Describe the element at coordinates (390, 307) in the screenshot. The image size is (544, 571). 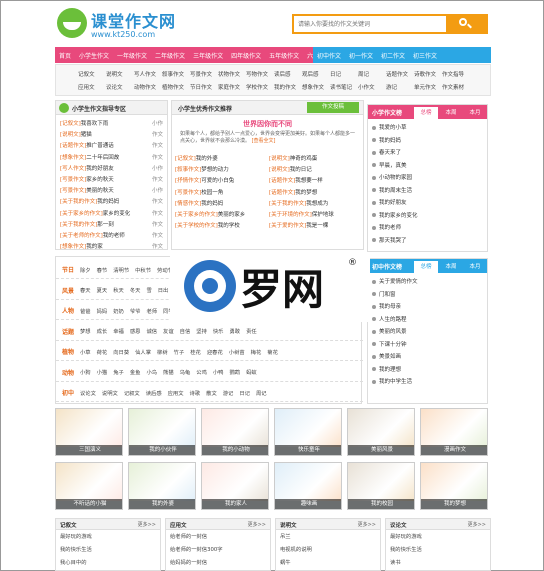
I see `rank-title: 我的母亲` at that location.